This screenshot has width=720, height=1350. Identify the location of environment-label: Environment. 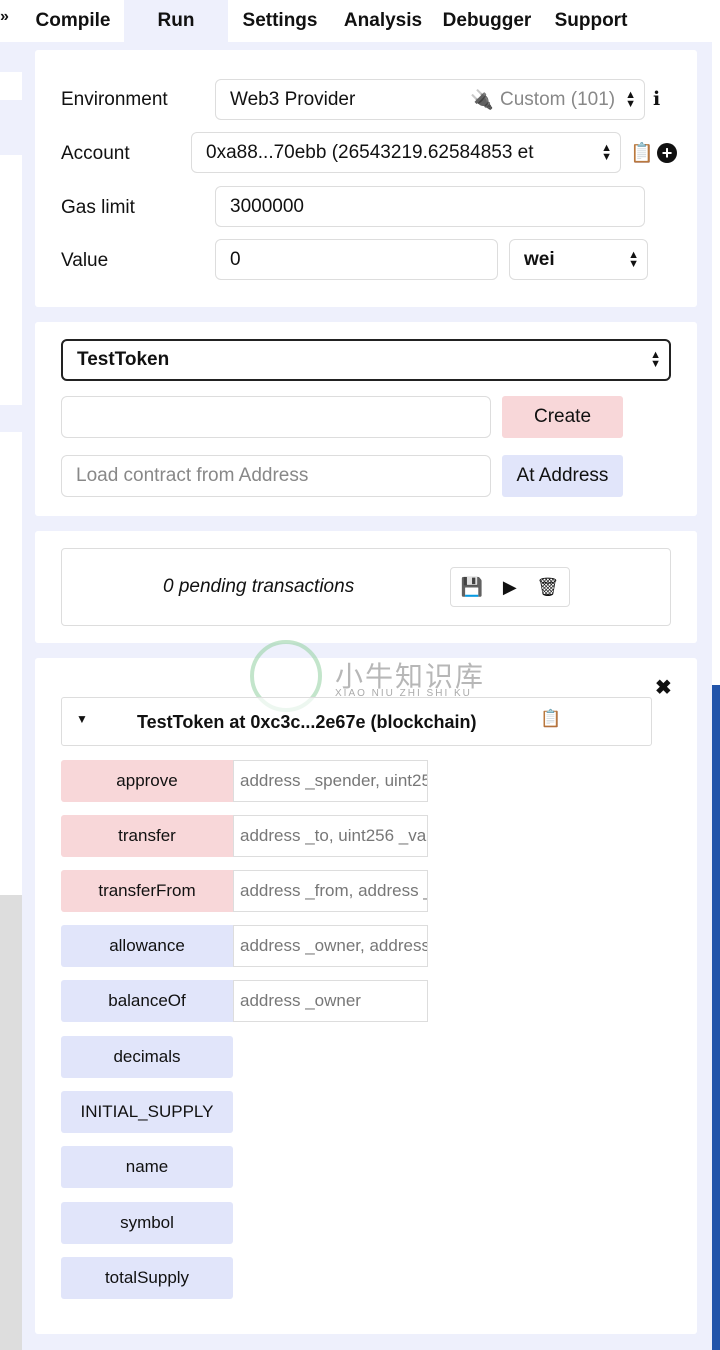
(114, 99).